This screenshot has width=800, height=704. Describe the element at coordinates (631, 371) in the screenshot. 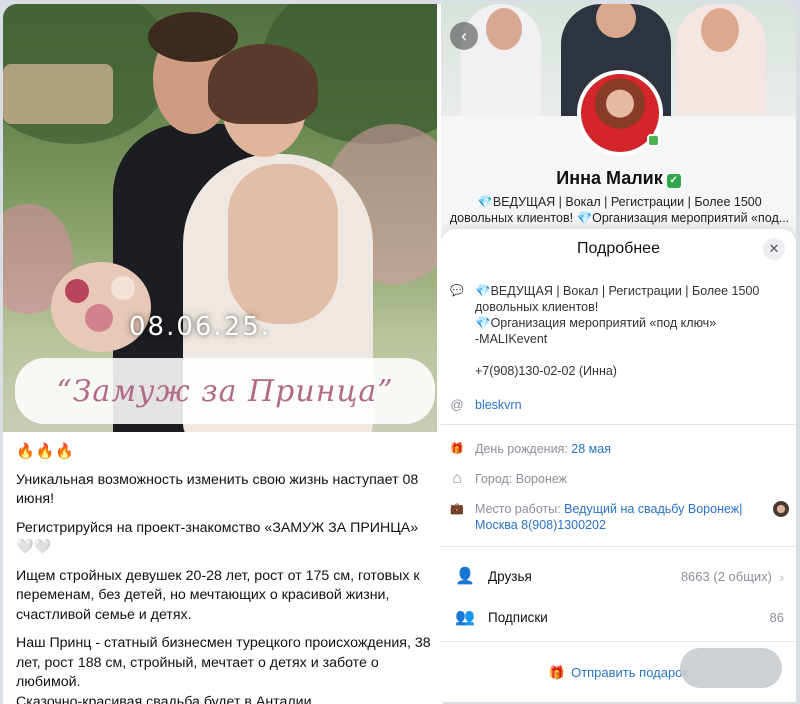

I see `bio-phone: +7(908)130-02-02 (Инна)` at that location.